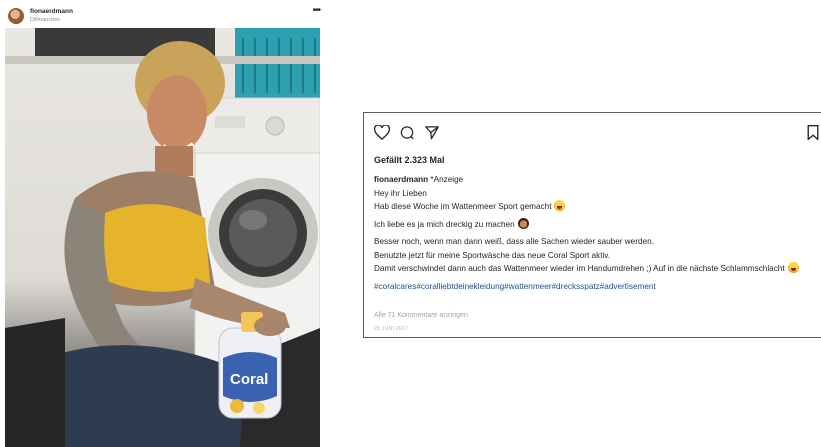 The width and height of the screenshot is (821, 447). Describe the element at coordinates (444, 224) in the screenshot. I see `caption-line-text: Ich liebe es ja mich dreckig zu machen` at that location.